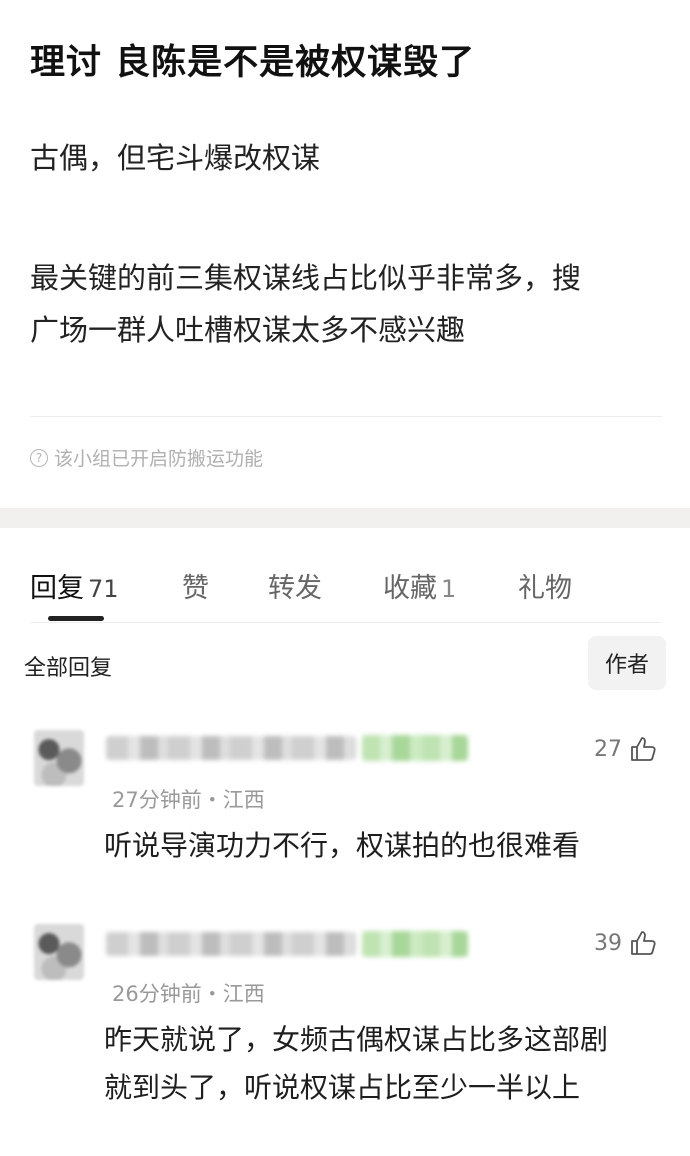 The height and width of the screenshot is (1156, 690). I want to click on comment-text-line-1: 昨天就说了，女频古偶权谋占比多这部剧, so click(356, 1039).